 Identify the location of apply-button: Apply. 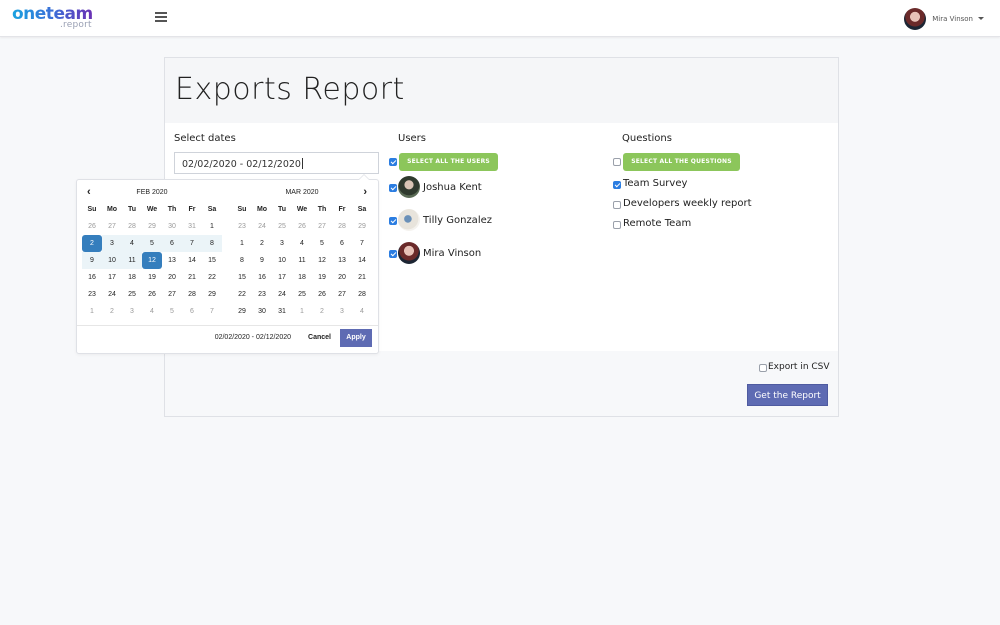
(356, 338).